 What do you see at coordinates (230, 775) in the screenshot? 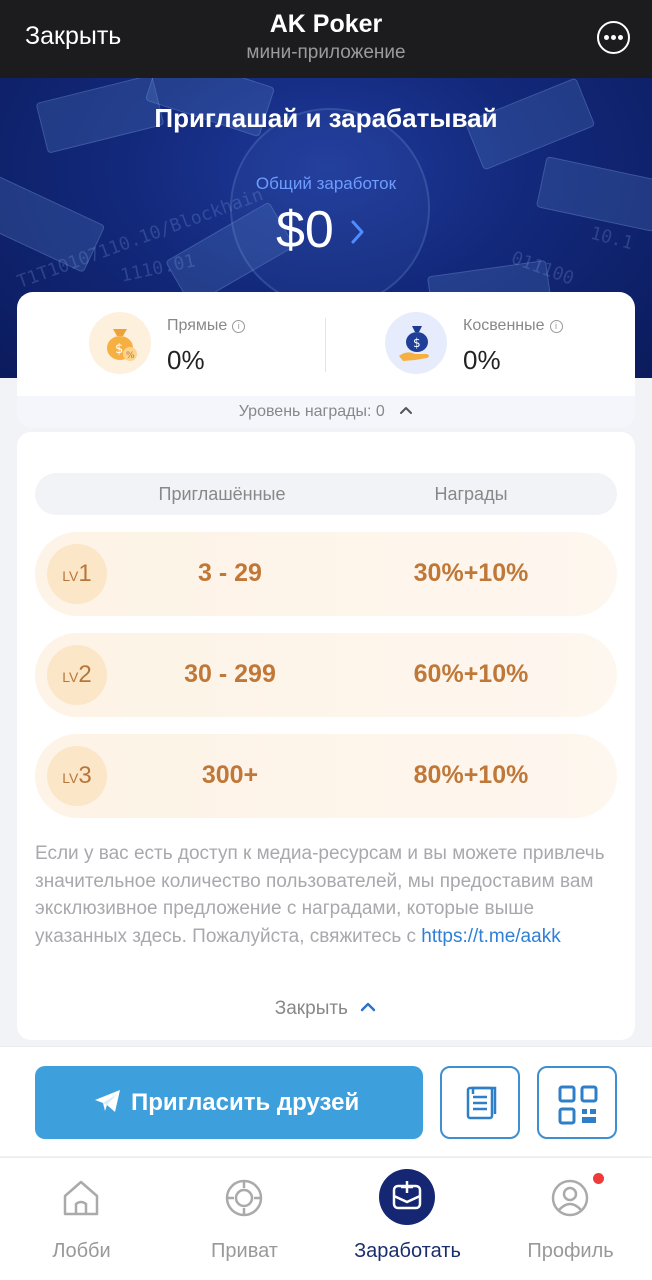
I see `invited-range: 300+` at bounding box center [230, 775].